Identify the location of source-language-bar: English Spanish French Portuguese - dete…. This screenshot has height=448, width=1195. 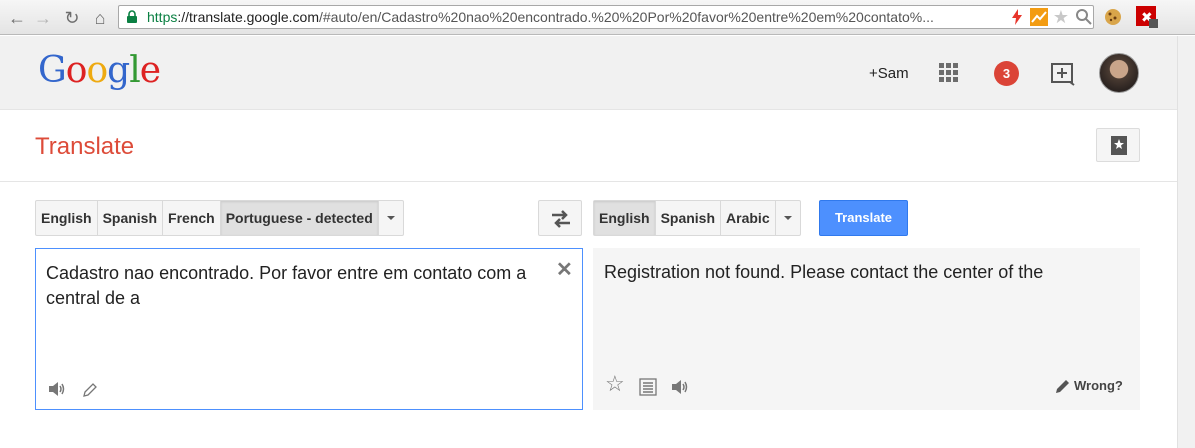
(219, 218).